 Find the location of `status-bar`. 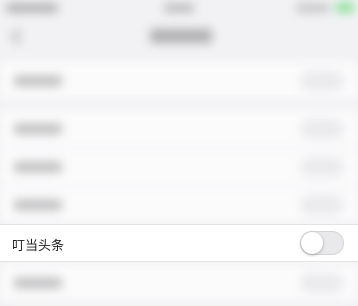

status-bar is located at coordinates (179, 10).